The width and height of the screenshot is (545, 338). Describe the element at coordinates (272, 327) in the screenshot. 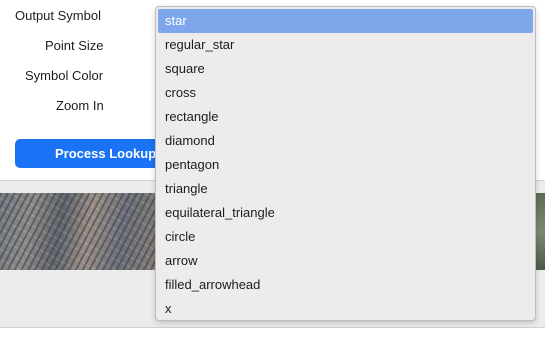

I see `divider` at that location.